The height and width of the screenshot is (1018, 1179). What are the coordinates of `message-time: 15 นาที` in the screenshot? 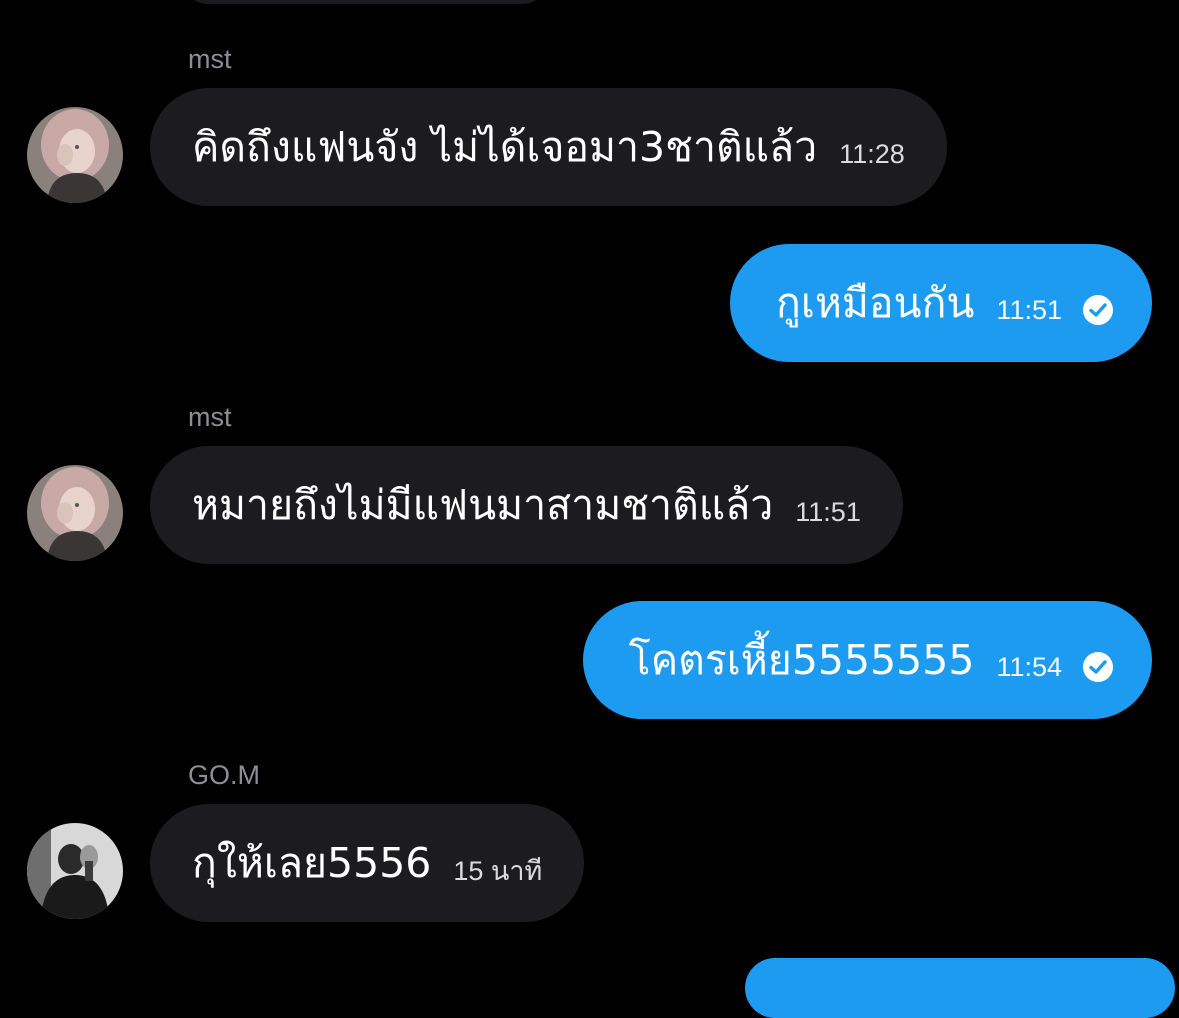 It's located at (498, 870).